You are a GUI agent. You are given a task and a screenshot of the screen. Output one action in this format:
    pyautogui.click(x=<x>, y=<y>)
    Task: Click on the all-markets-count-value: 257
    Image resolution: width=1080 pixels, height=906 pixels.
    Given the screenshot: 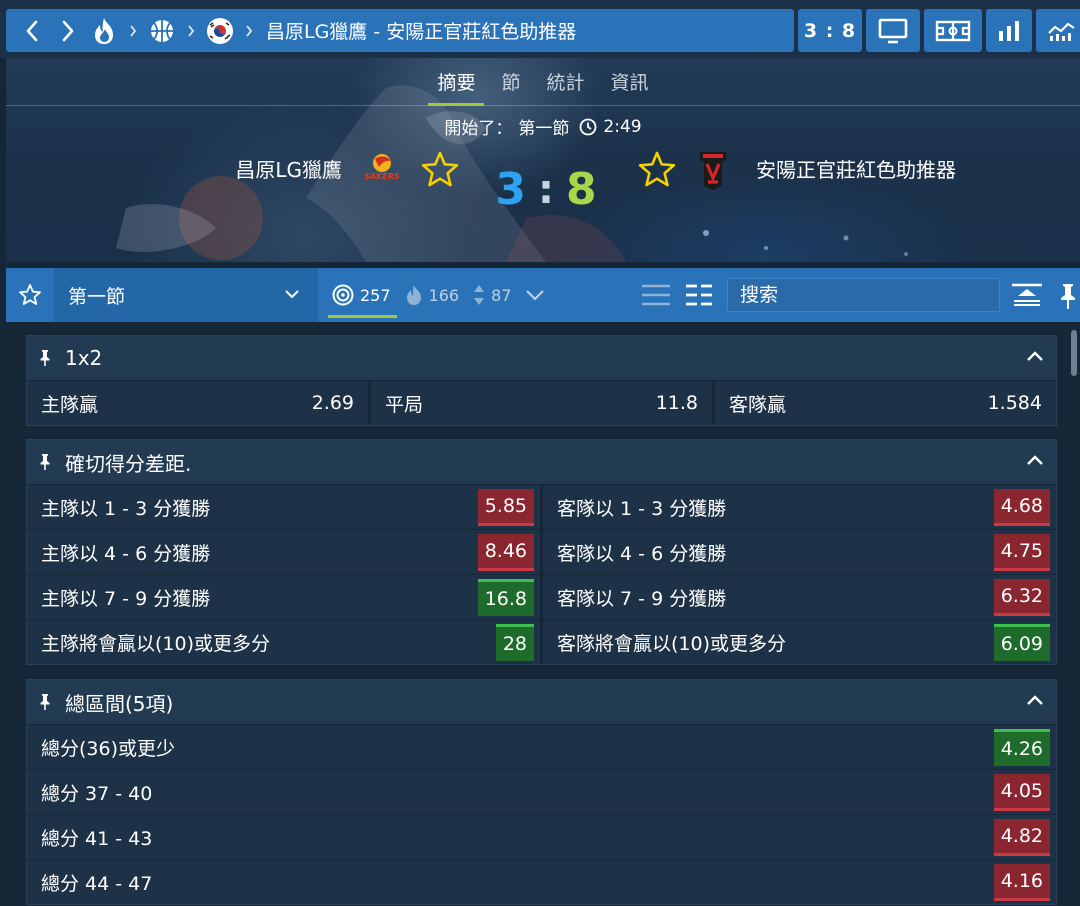 What is the action you would take?
    pyautogui.click(x=375, y=295)
    